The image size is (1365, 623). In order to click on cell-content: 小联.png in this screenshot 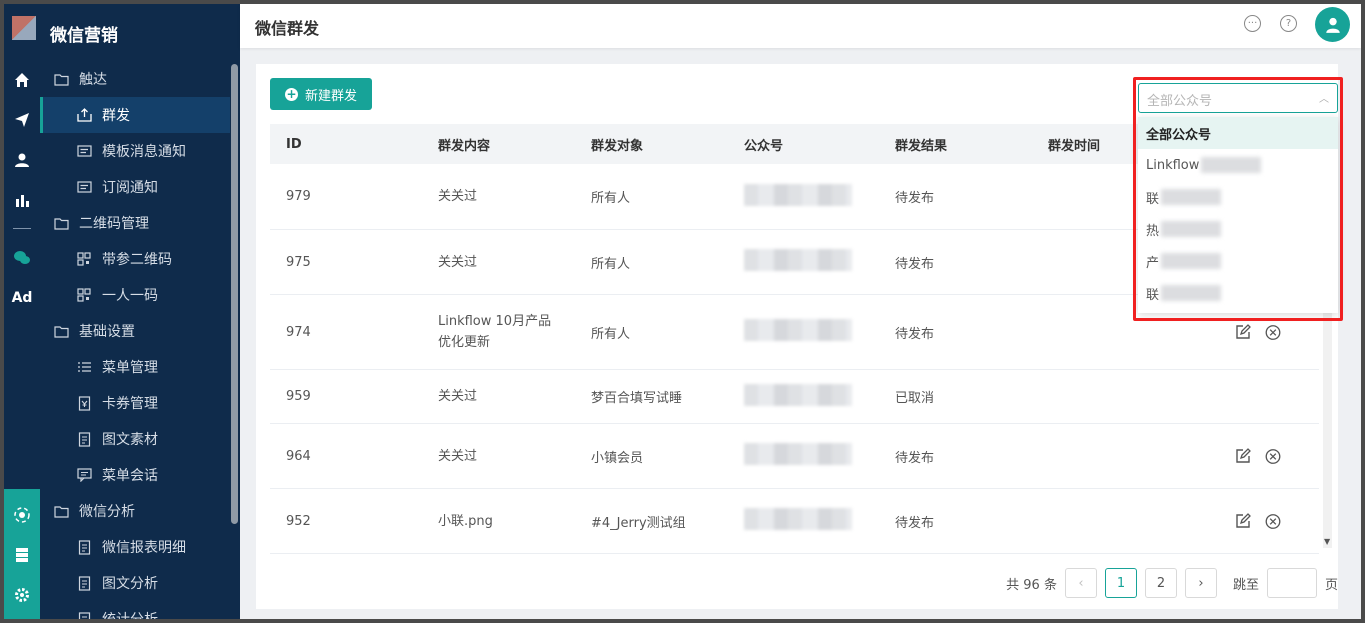, I will do `click(465, 521)`.